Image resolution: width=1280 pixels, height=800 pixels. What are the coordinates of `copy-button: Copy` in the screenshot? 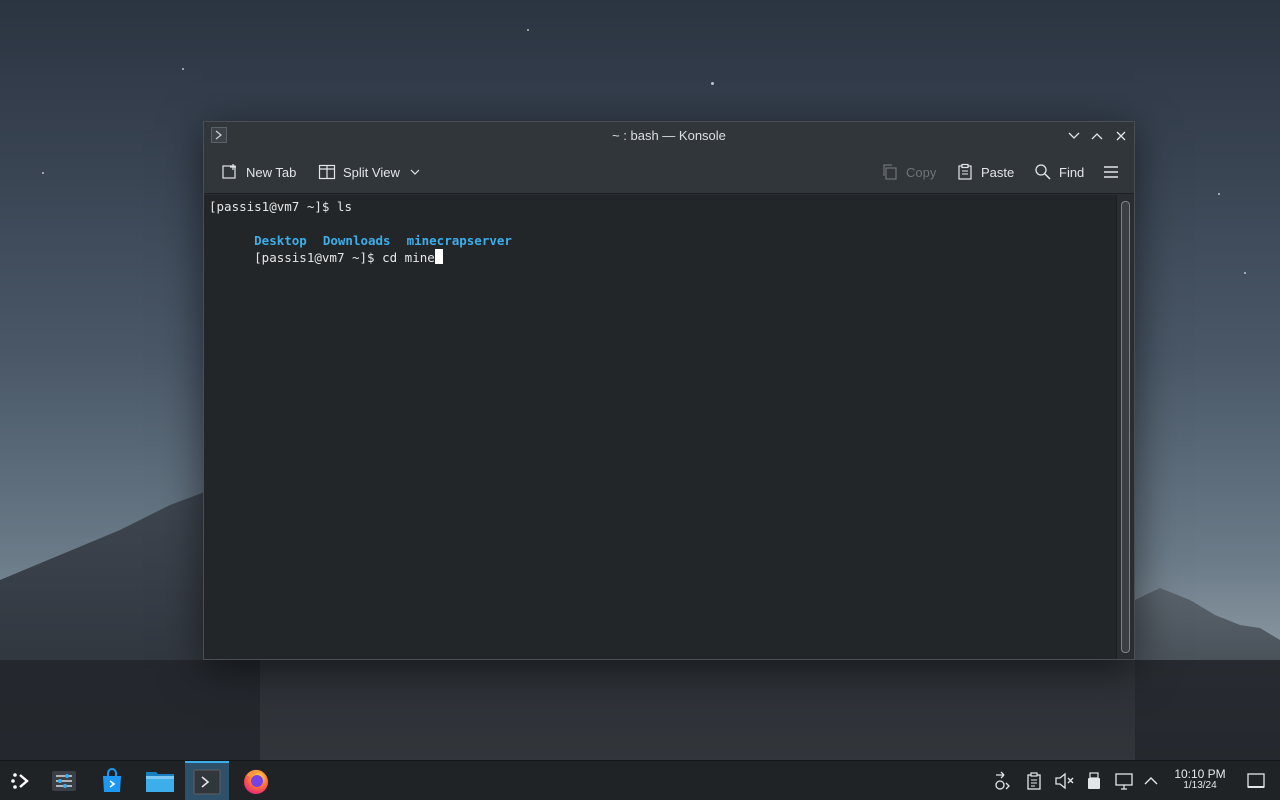 It's located at (908, 172).